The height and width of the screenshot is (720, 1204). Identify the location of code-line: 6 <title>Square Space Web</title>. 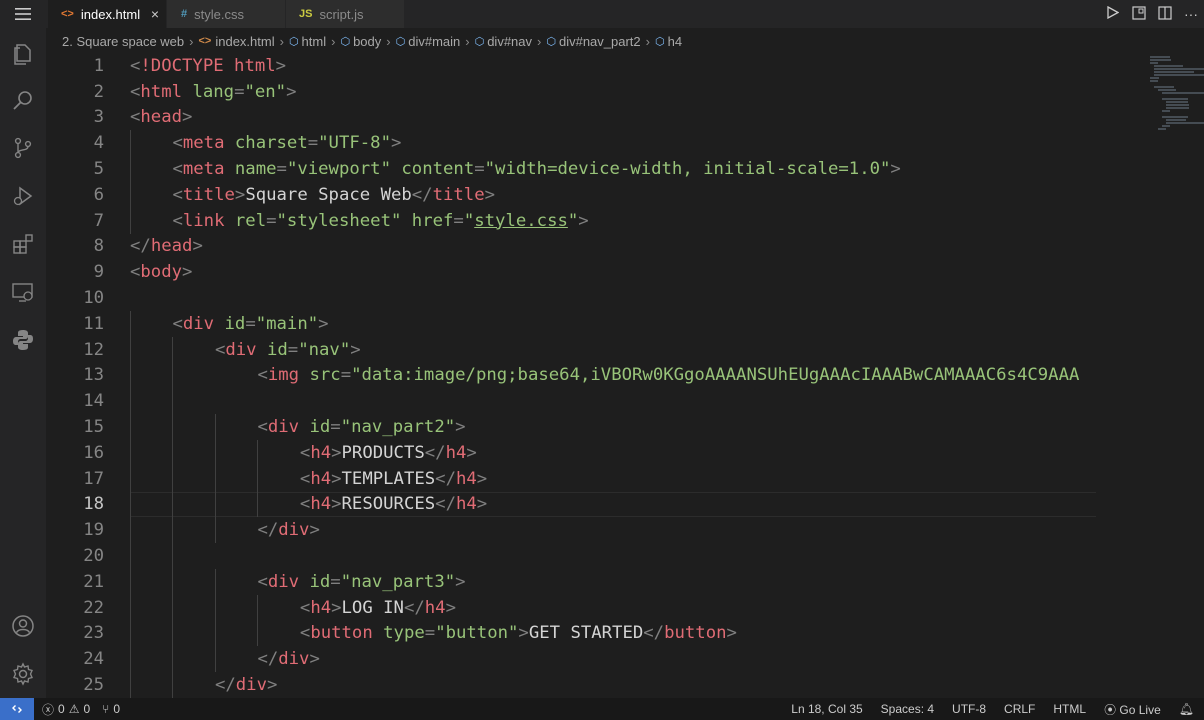
(571, 195).